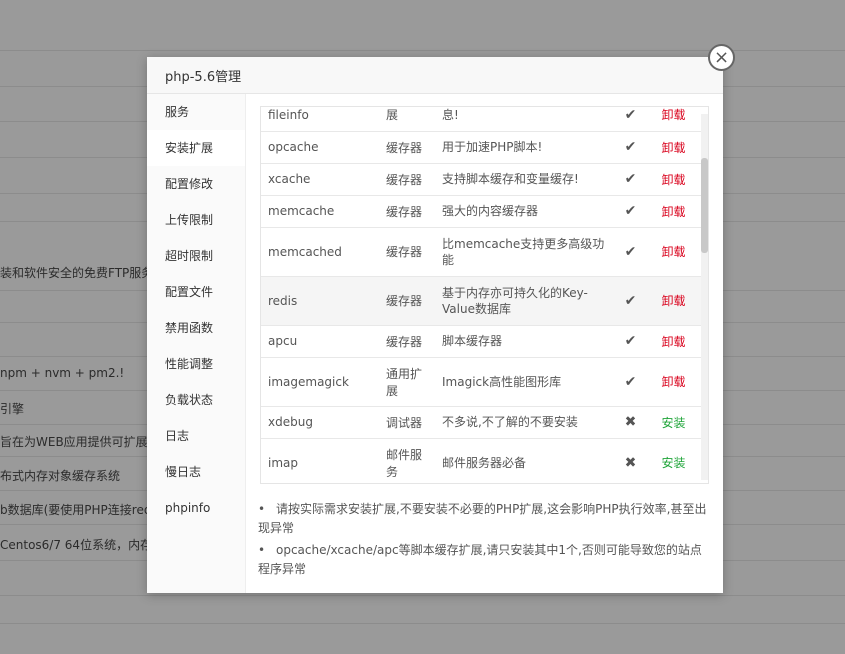 The image size is (845, 654). Describe the element at coordinates (320, 460) in the screenshot. I see `extension-name: imap` at that location.